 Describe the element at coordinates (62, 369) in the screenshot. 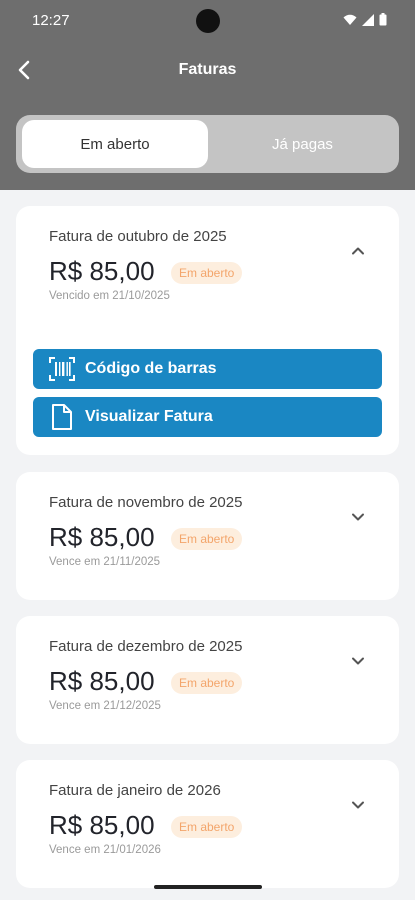

I see `barcode-icon` at that location.